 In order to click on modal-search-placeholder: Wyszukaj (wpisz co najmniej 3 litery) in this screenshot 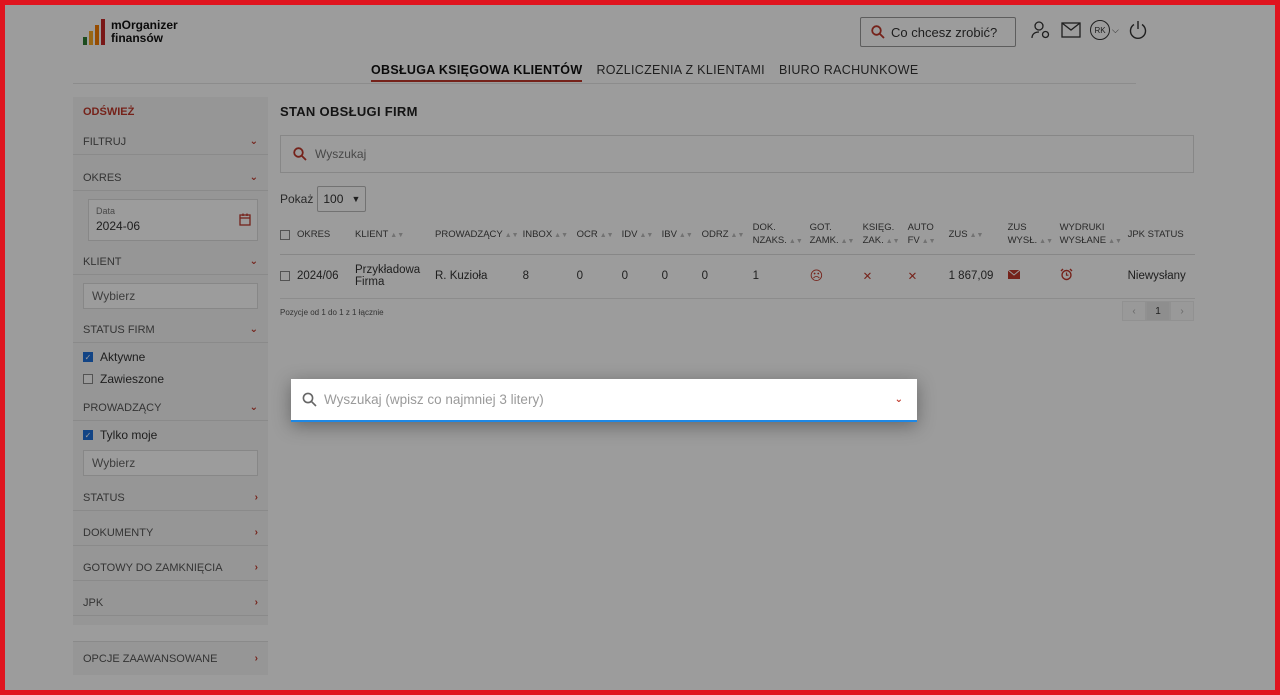, I will do `click(606, 399)`.